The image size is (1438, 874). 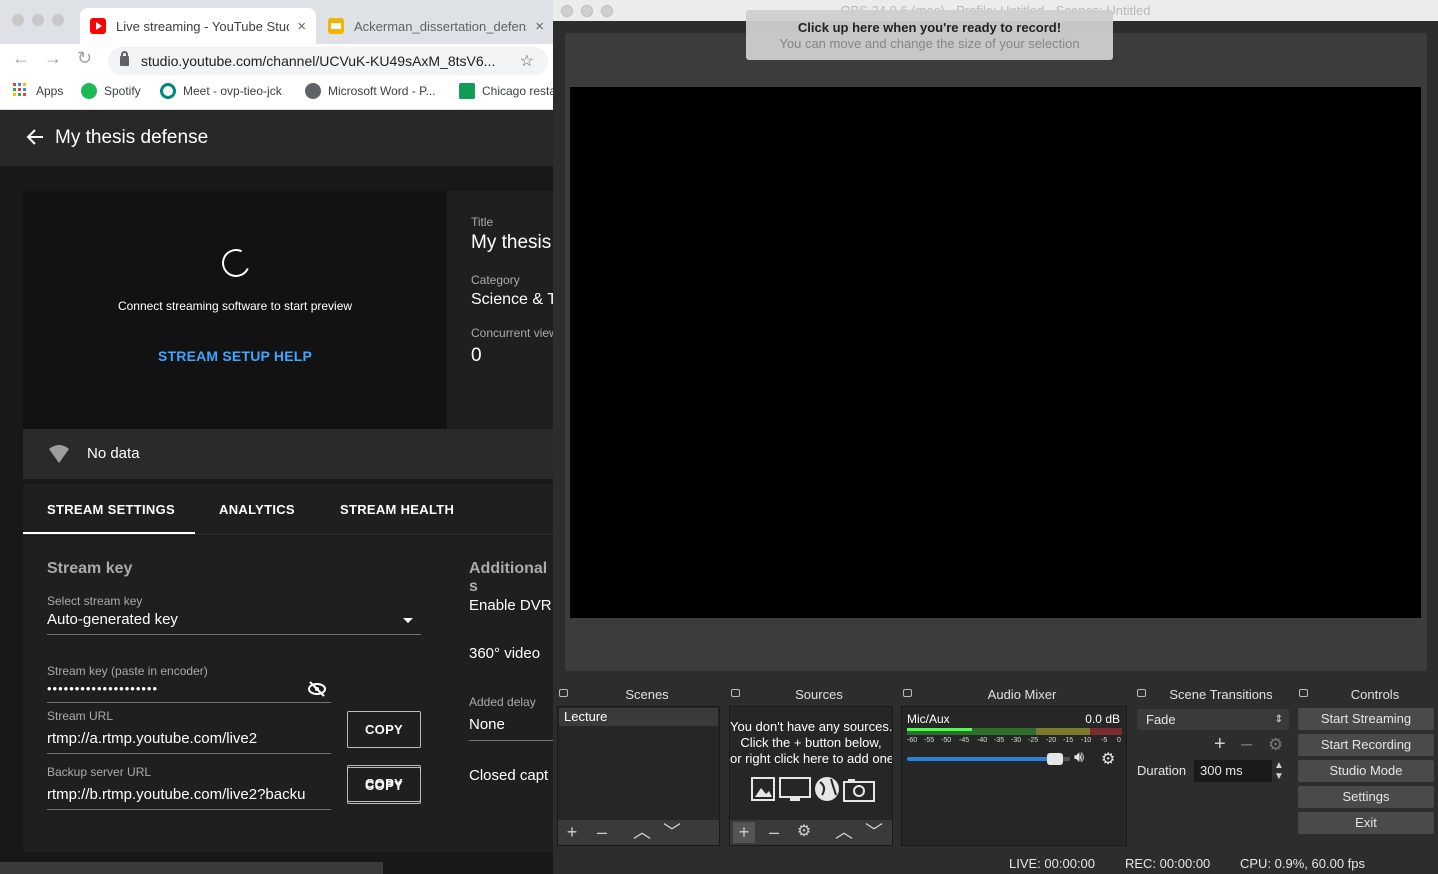 I want to click on start-recording-button: Start Recording, so click(x=1366, y=745).